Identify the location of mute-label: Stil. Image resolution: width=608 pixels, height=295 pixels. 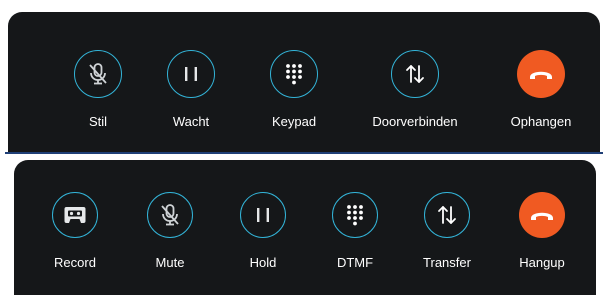
(98, 121).